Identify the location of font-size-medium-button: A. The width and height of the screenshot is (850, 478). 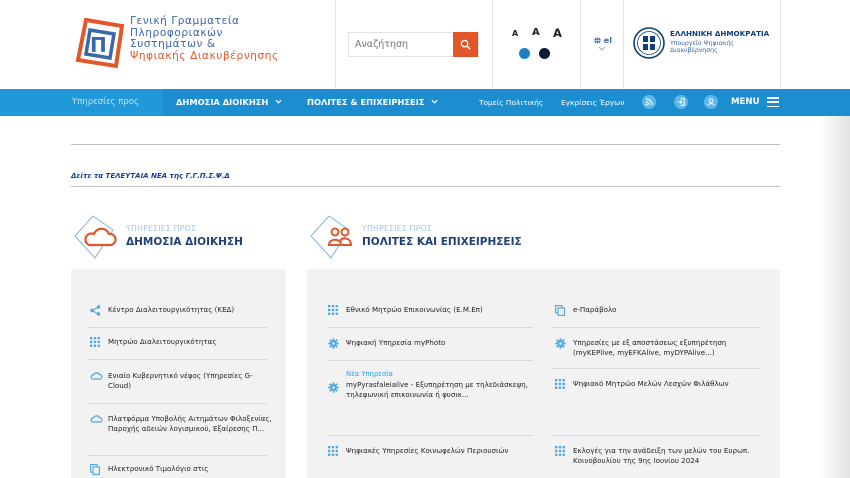
(536, 32).